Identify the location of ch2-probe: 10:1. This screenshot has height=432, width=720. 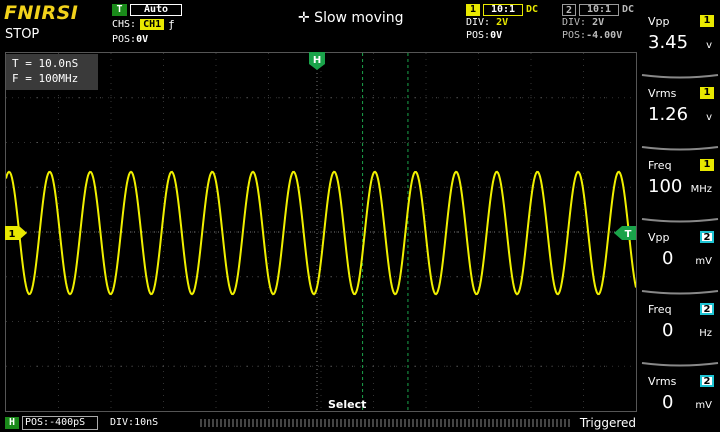
(599, 9).